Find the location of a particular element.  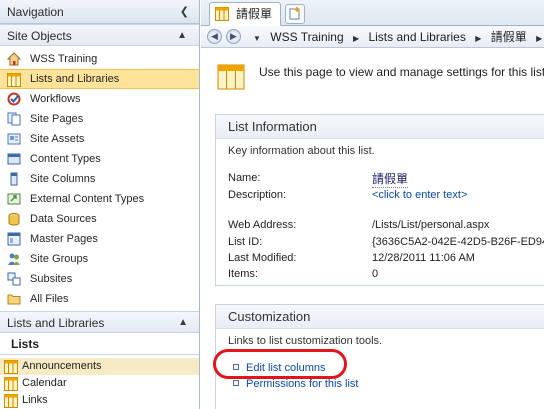

sidebar-item-site-columns: Site Columns is located at coordinates (99, 179).